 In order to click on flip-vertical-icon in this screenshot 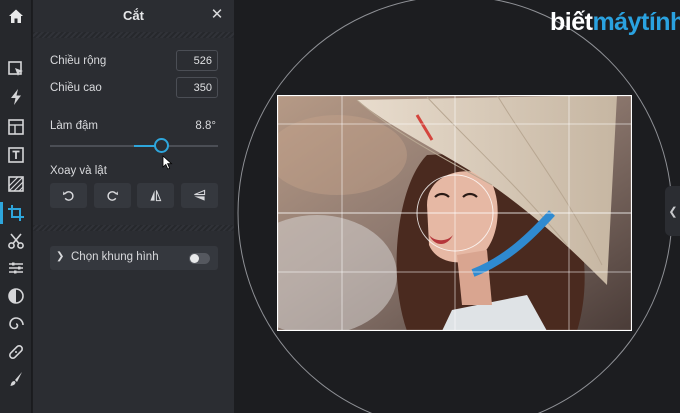, I will do `click(200, 195)`.